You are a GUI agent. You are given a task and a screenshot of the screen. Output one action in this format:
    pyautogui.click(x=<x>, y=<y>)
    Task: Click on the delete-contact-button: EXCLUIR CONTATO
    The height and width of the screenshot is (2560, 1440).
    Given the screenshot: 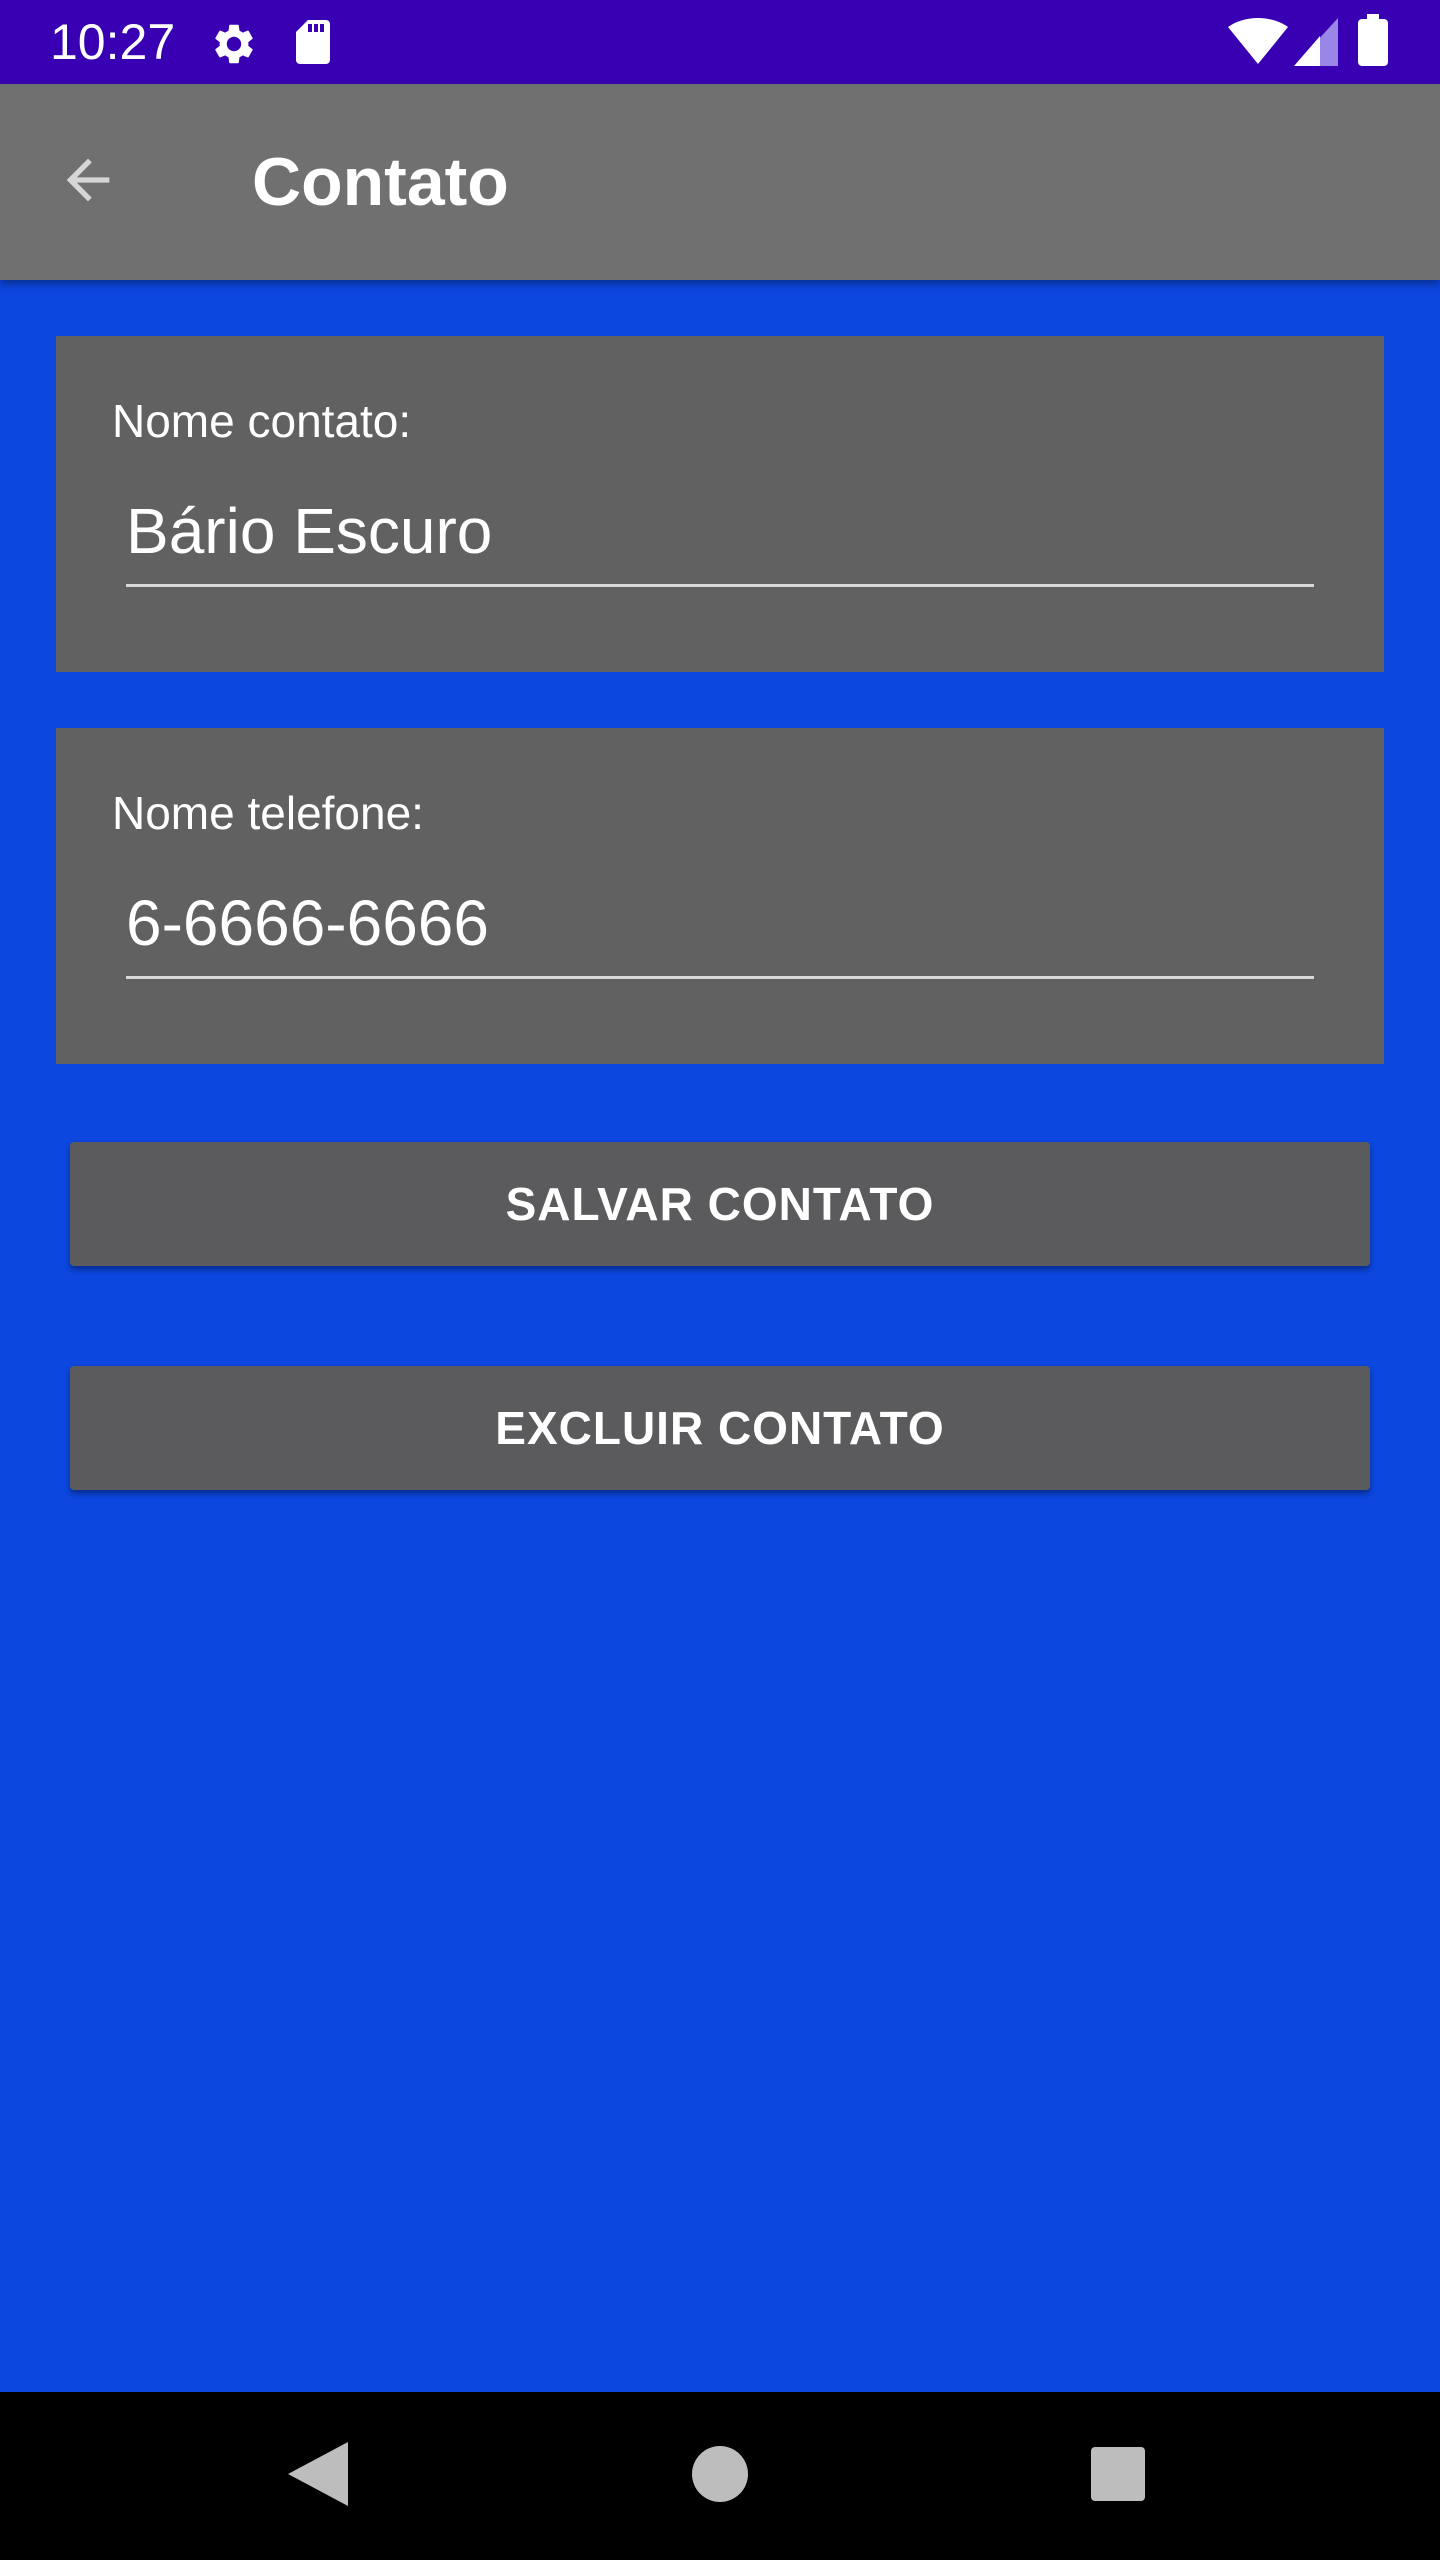 What is the action you would take?
    pyautogui.click(x=720, y=1428)
    